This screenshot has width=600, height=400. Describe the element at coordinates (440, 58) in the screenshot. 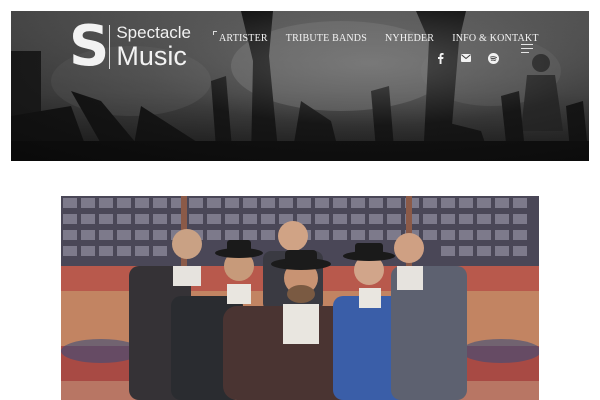

I see `facebook-icon` at that location.